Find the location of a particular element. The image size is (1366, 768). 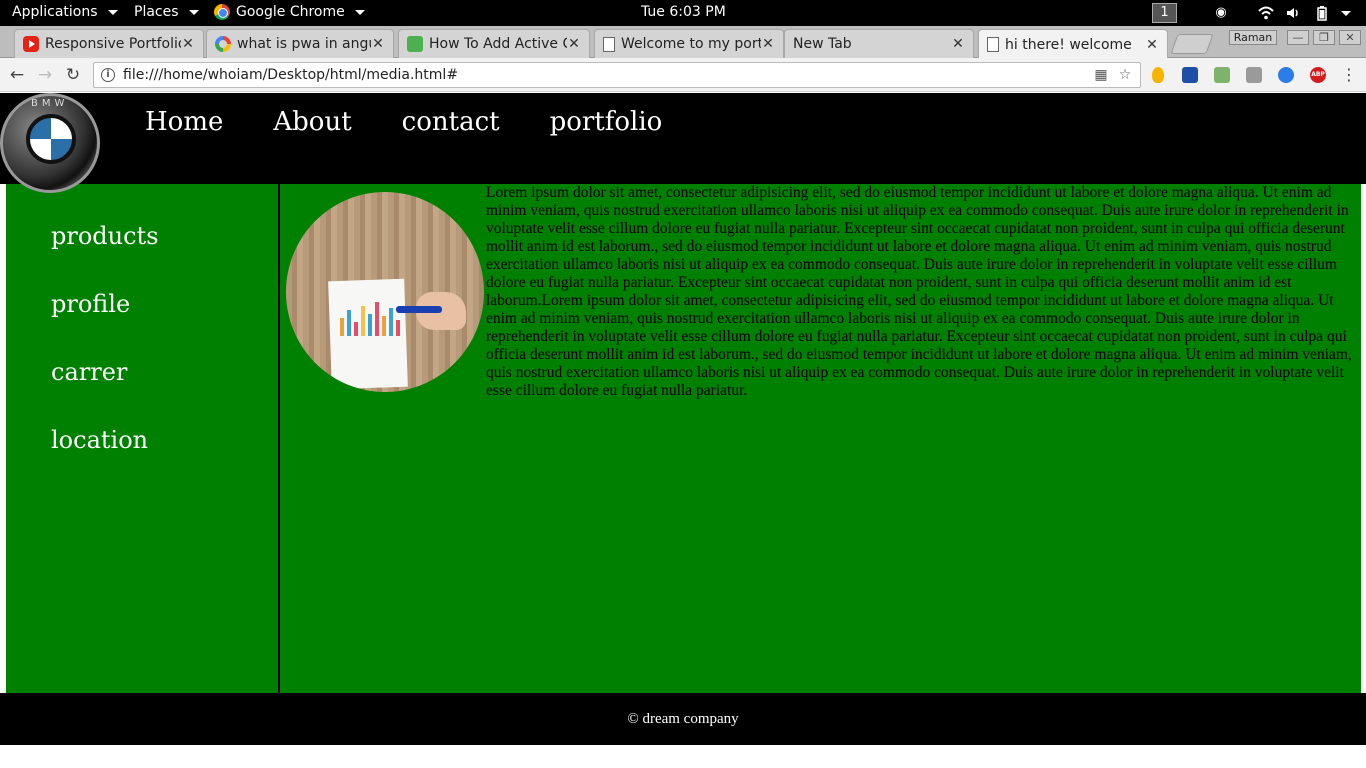

reload-button: ↻ is located at coordinates (73, 75).